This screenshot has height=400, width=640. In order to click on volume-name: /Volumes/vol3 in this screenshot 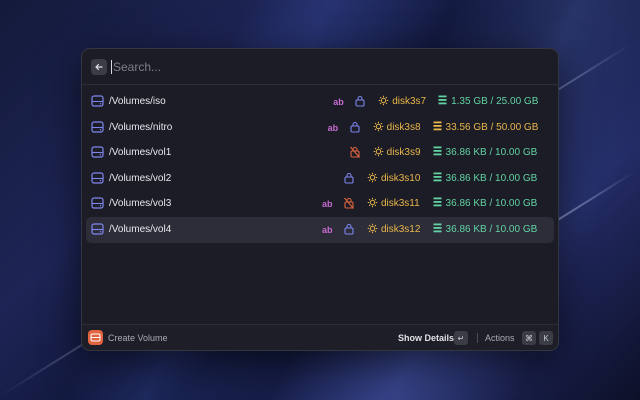, I will do `click(140, 204)`.